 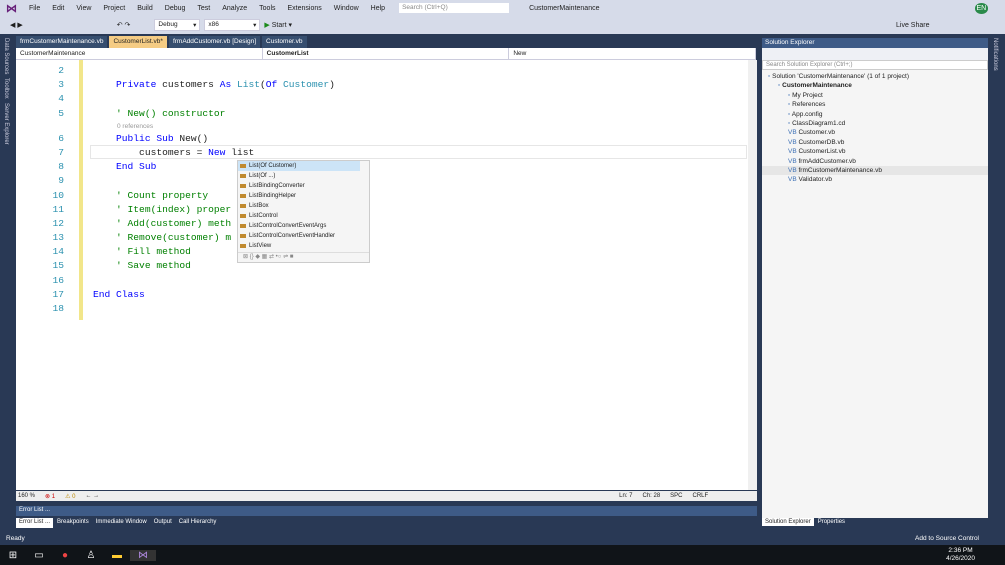 What do you see at coordinates (203, 8) in the screenshot?
I see `menu-test: Test` at bounding box center [203, 8].